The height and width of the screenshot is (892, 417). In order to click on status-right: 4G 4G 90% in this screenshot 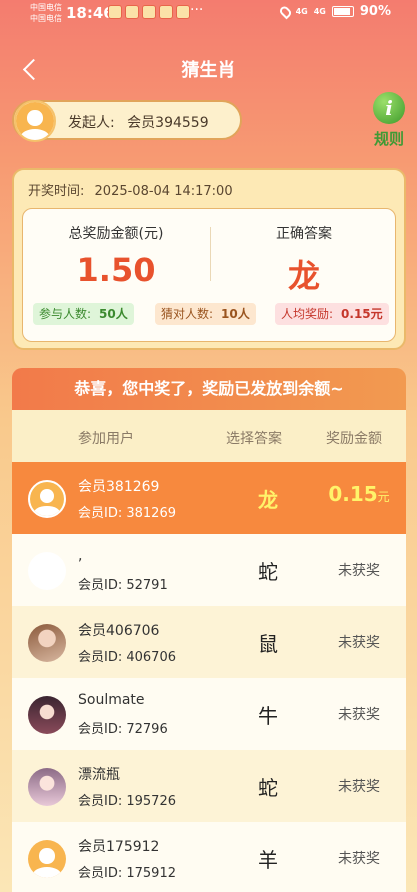, I will do `click(334, 11)`.